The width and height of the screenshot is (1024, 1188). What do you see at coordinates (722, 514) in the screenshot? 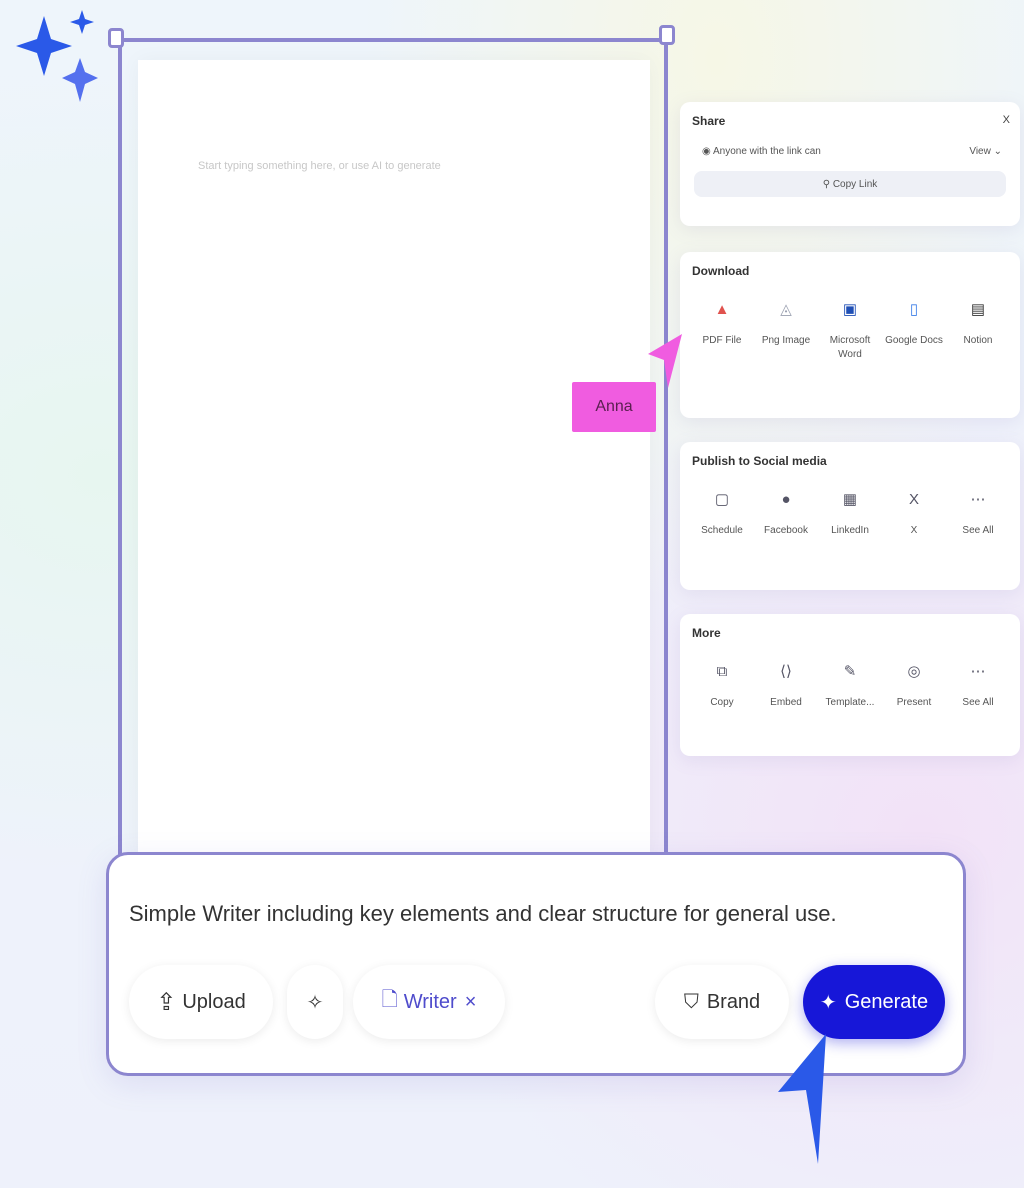
I see `social-option: ▢ Schedule` at bounding box center [722, 514].